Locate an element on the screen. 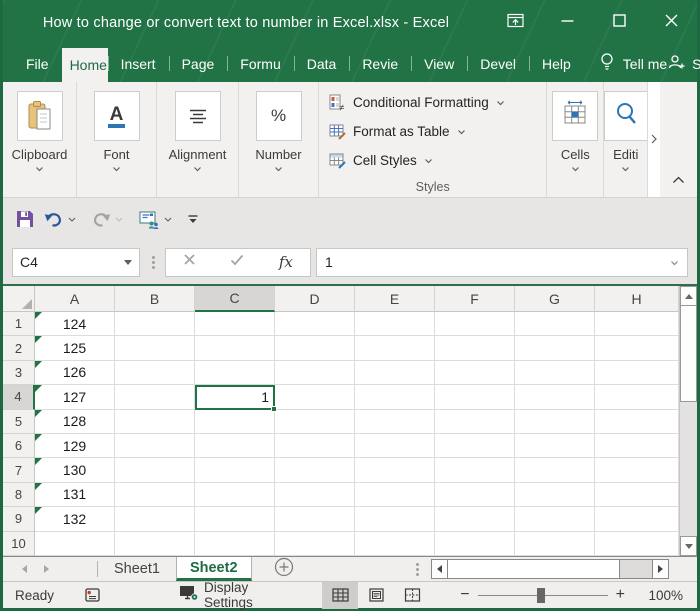 Image resolution: width=700 pixels, height=611 pixels. cell-A9: 132 is located at coordinates (75, 519).